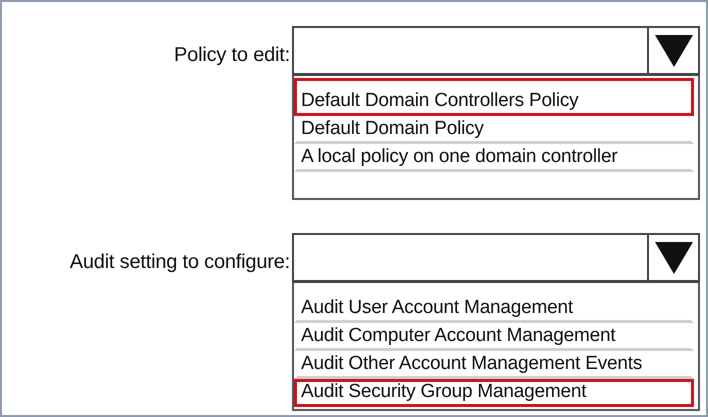 The width and height of the screenshot is (708, 417). Describe the element at coordinates (494, 130) in the screenshot. I see `dropdown-option: Default Domain Policy` at that location.